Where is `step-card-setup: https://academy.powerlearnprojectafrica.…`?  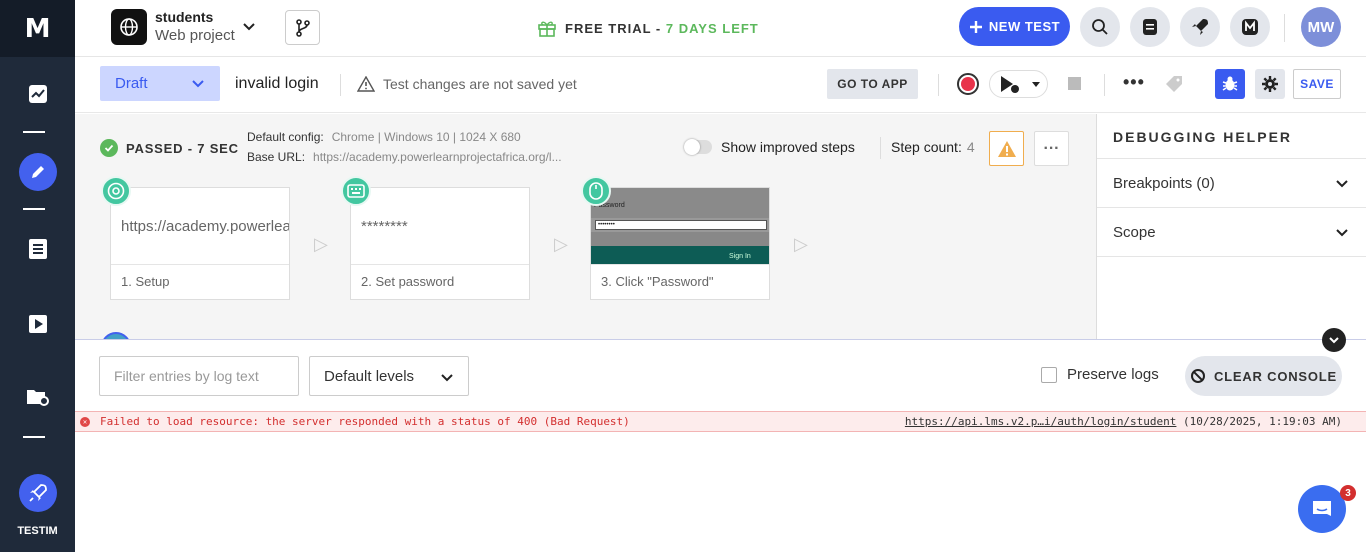 step-card-setup: https://academy.powerlearnprojectafrica.… is located at coordinates (200, 243).